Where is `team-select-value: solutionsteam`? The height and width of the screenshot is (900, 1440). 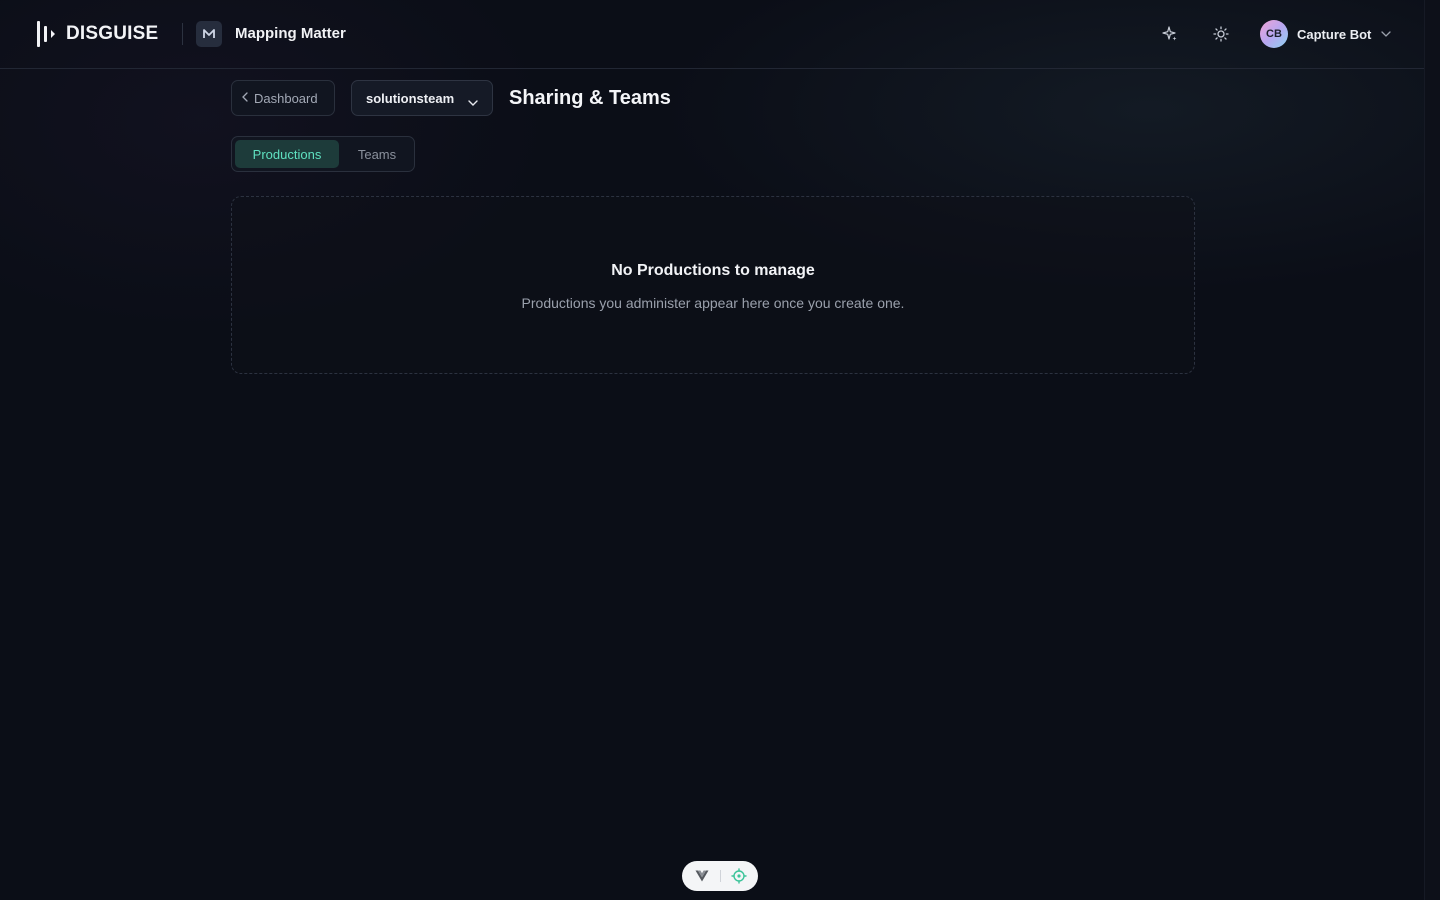 team-select-value: solutionsteam is located at coordinates (410, 98).